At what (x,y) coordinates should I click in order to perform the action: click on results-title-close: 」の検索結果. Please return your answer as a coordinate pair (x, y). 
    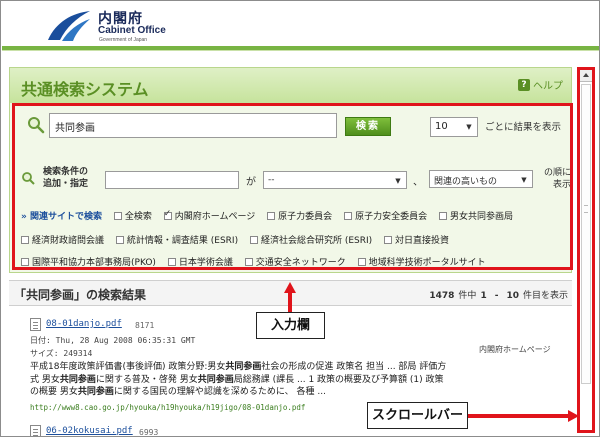
    Looking at the image, I should click on (110, 295).